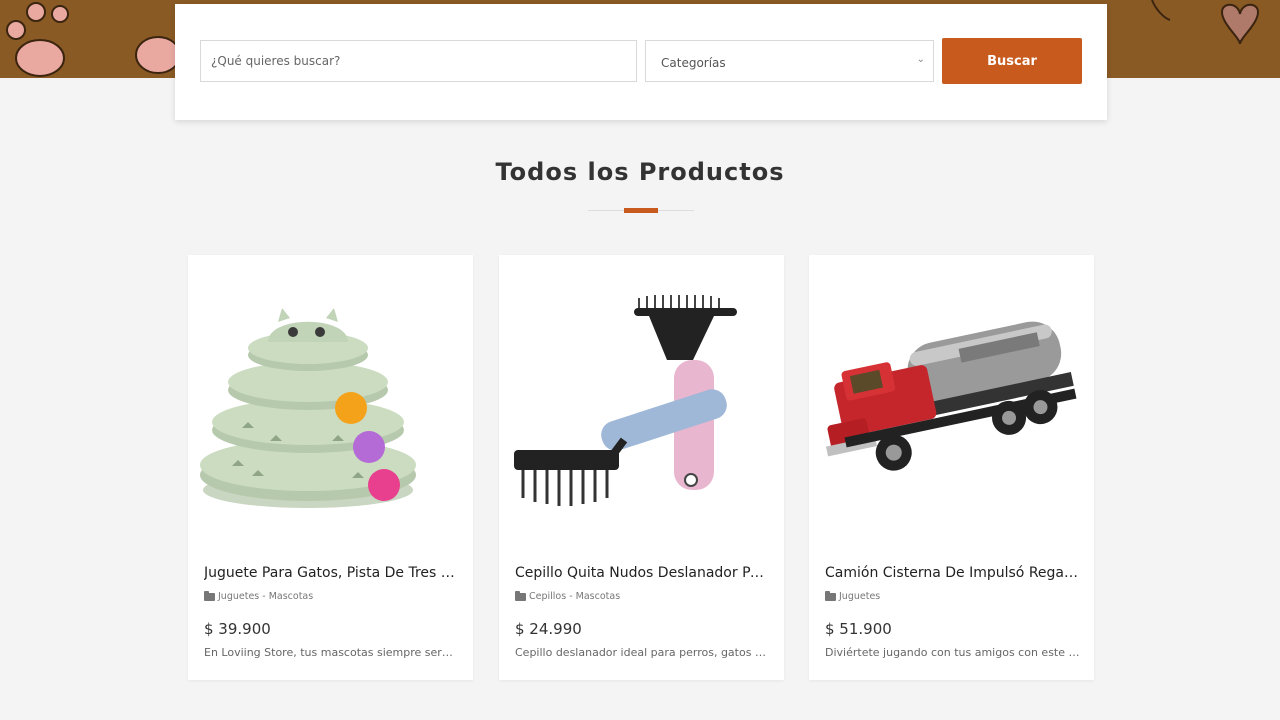  What do you see at coordinates (308, 408) in the screenshot?
I see `cat-toy-tower-image` at bounding box center [308, 408].